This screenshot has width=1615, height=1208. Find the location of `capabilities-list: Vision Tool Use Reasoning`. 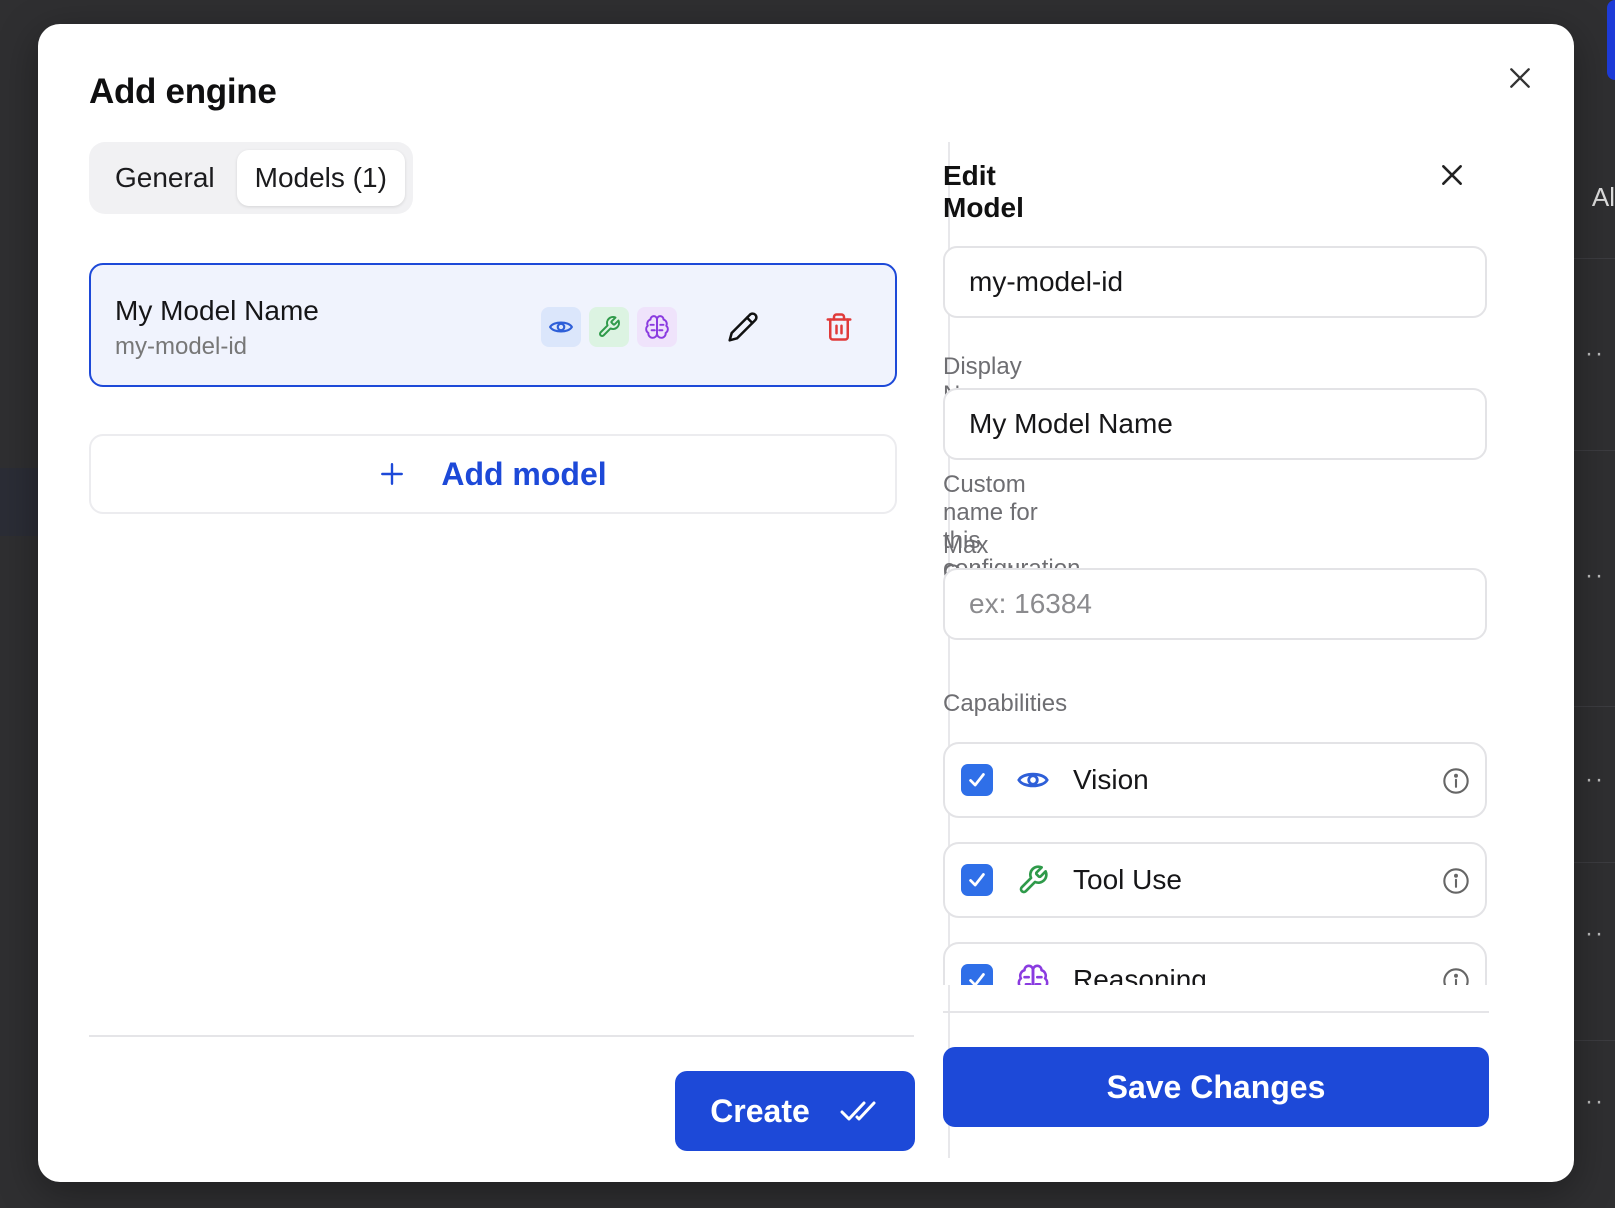

capabilities-list: Vision Tool Use Reasoning is located at coordinates (1216, 862).